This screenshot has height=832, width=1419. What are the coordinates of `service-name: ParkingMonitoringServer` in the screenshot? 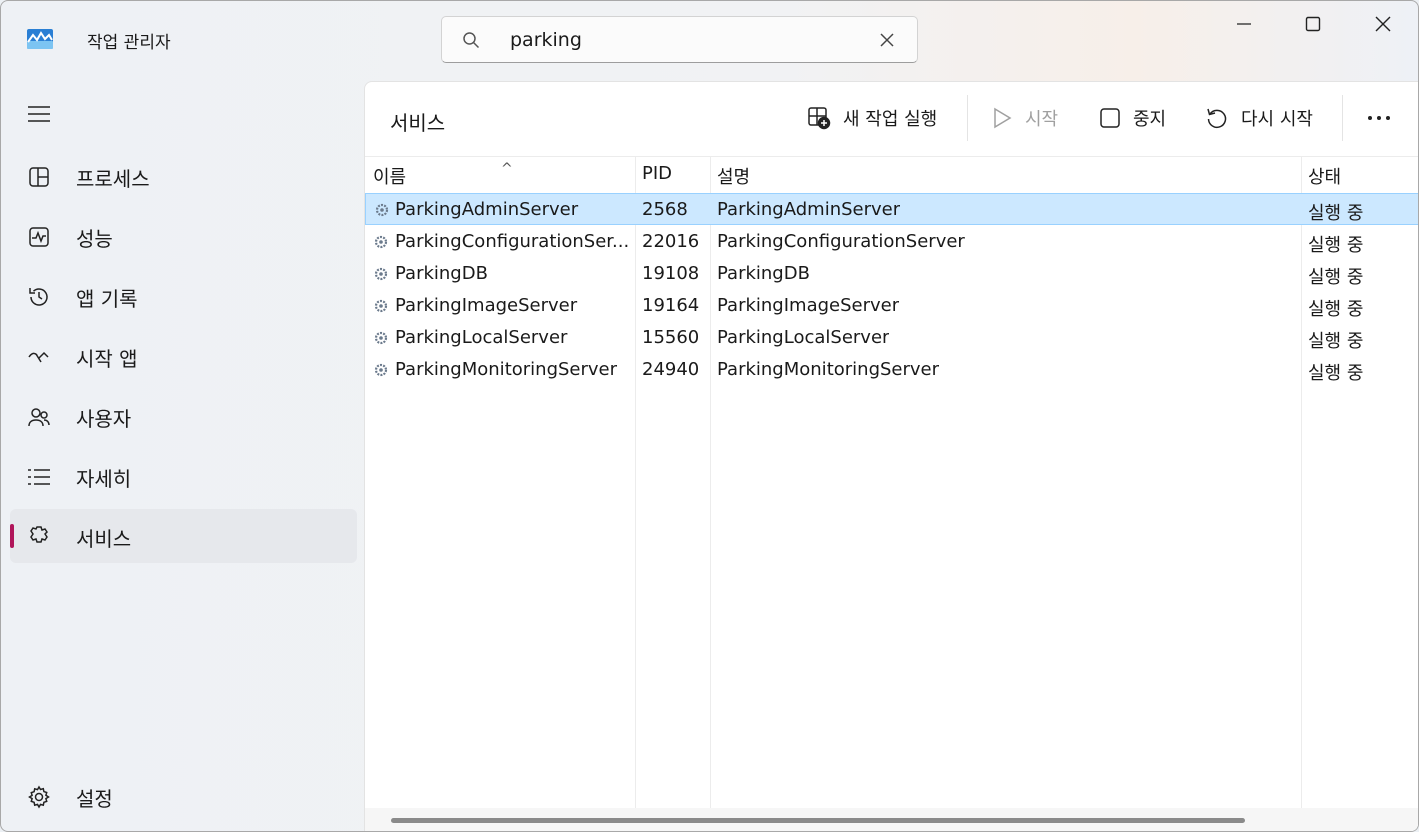 It's located at (506, 369).